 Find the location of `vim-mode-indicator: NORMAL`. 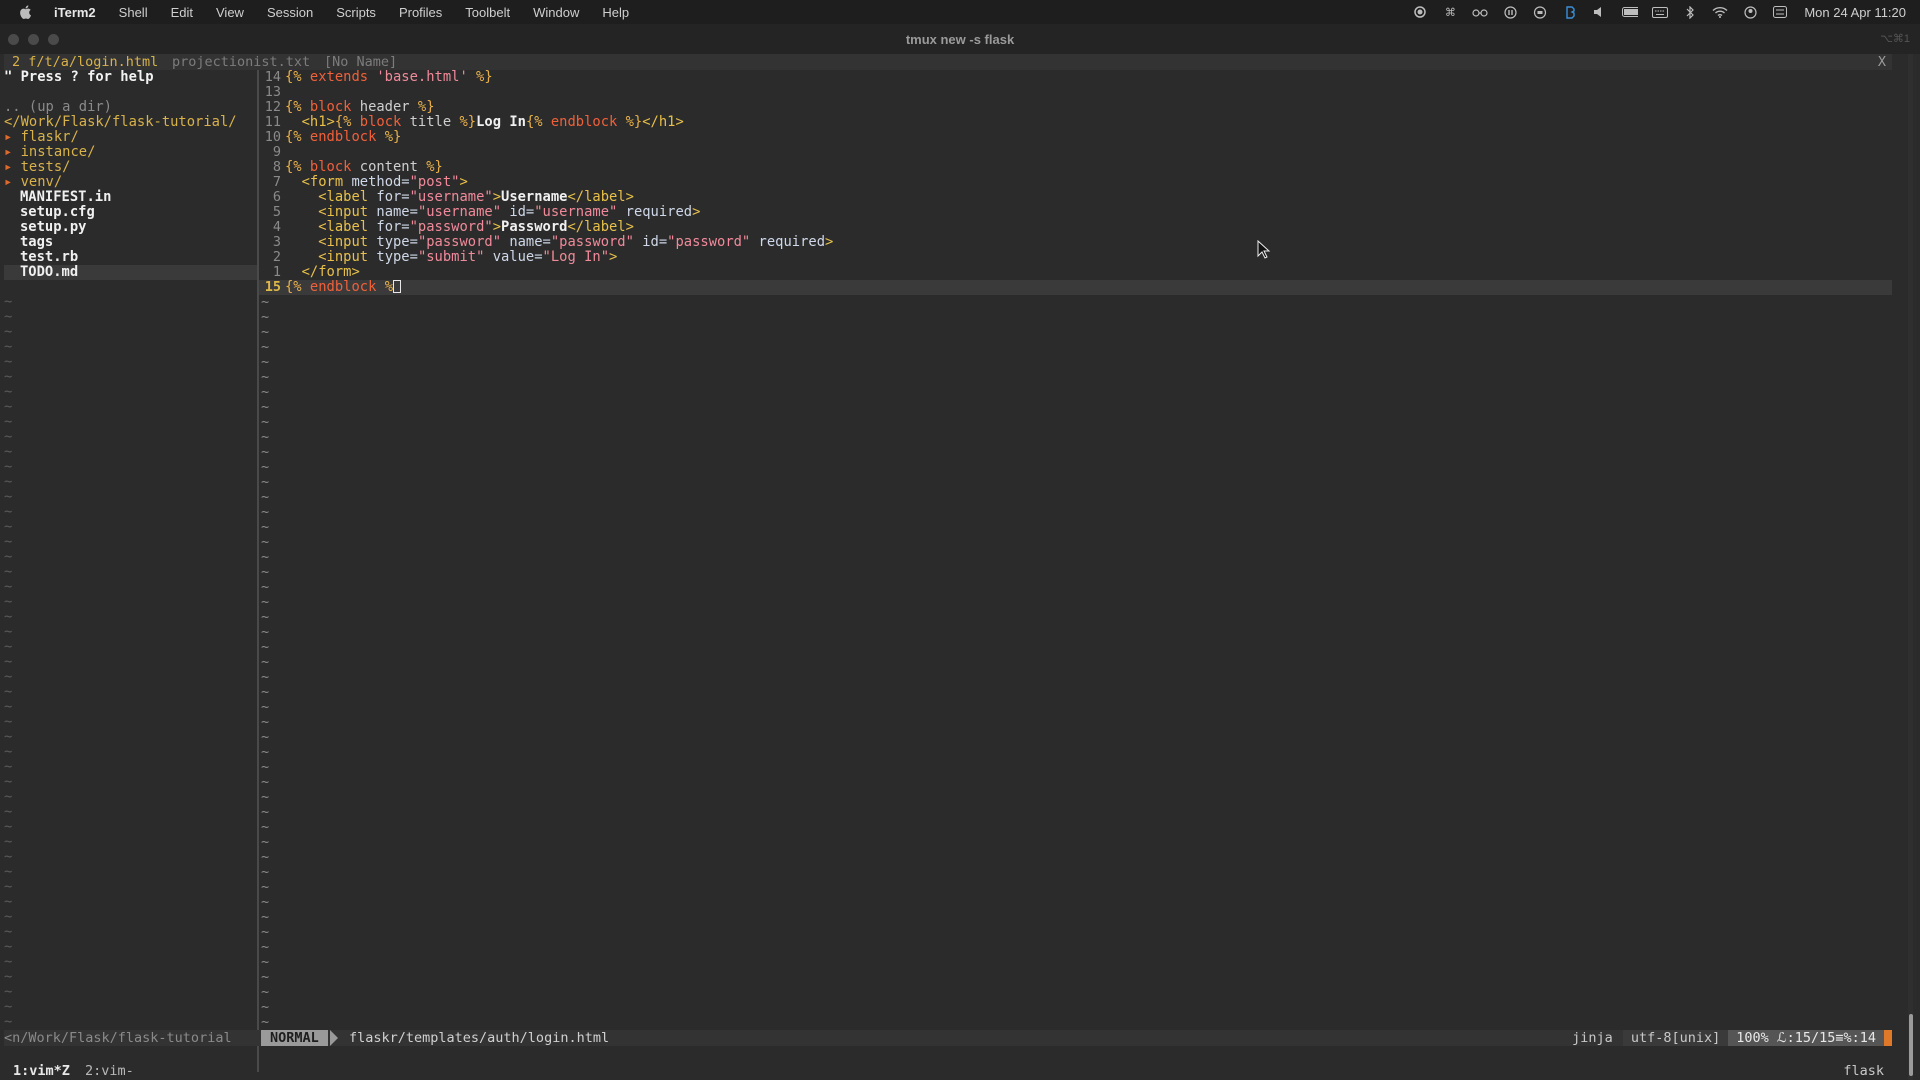

vim-mode-indicator: NORMAL is located at coordinates (294, 1038).